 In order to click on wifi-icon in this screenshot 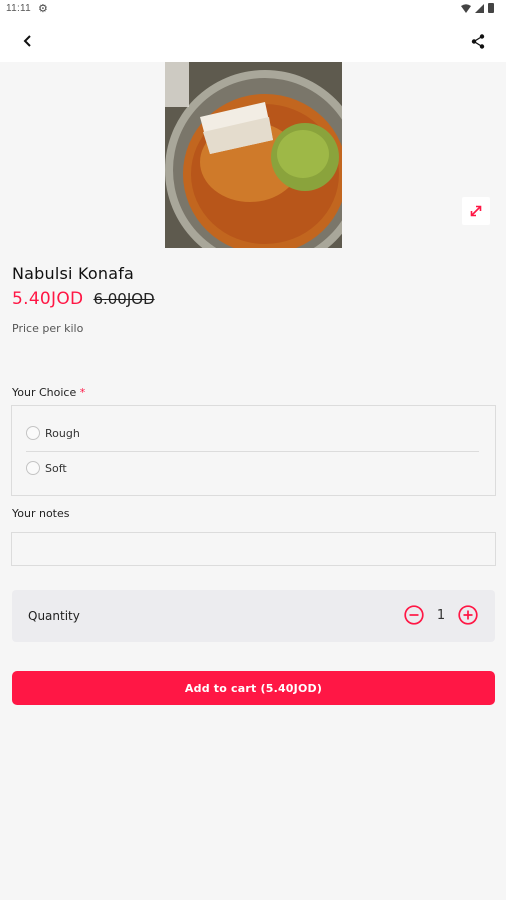, I will do `click(466, 8)`.